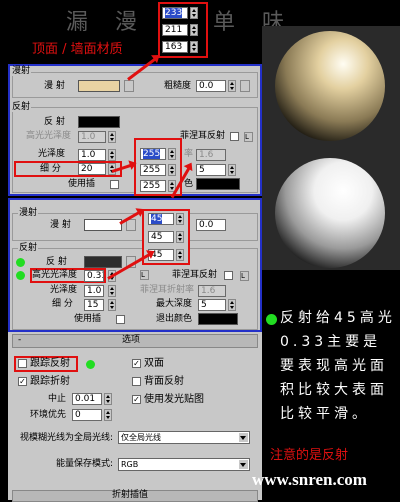 This screenshot has width=400, height=502. What do you see at coordinates (50, 169) in the screenshot?
I see `subdiv-label: 细 分` at bounding box center [50, 169].